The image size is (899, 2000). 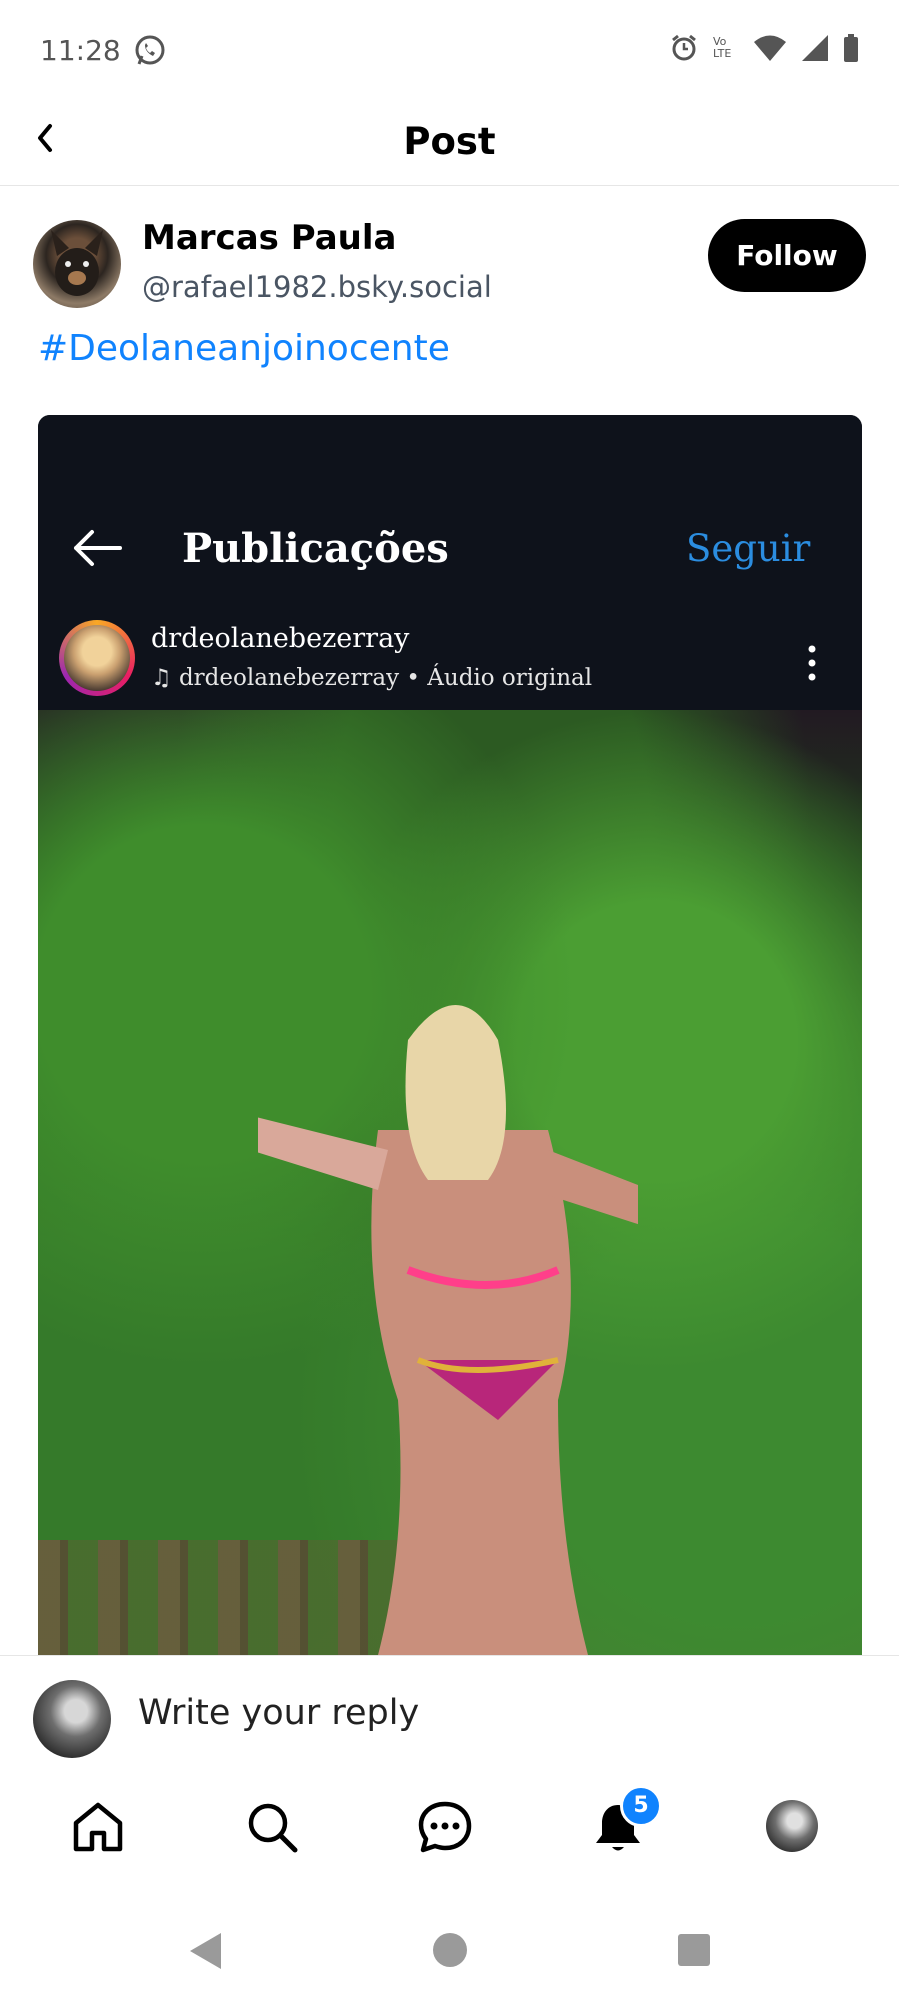 I want to click on battery-icon, so click(x=851, y=48).